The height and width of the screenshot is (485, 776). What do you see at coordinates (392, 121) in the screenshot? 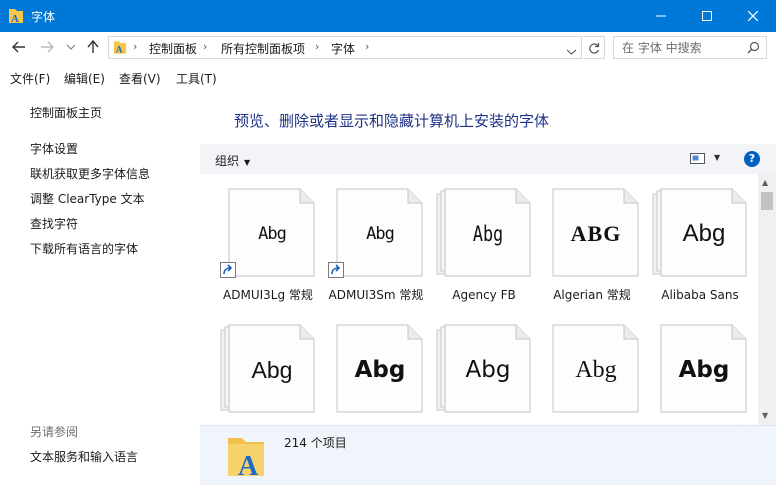
I see `page-title: 预览、删除或者显示和隐藏计算机上安装的字体` at bounding box center [392, 121].